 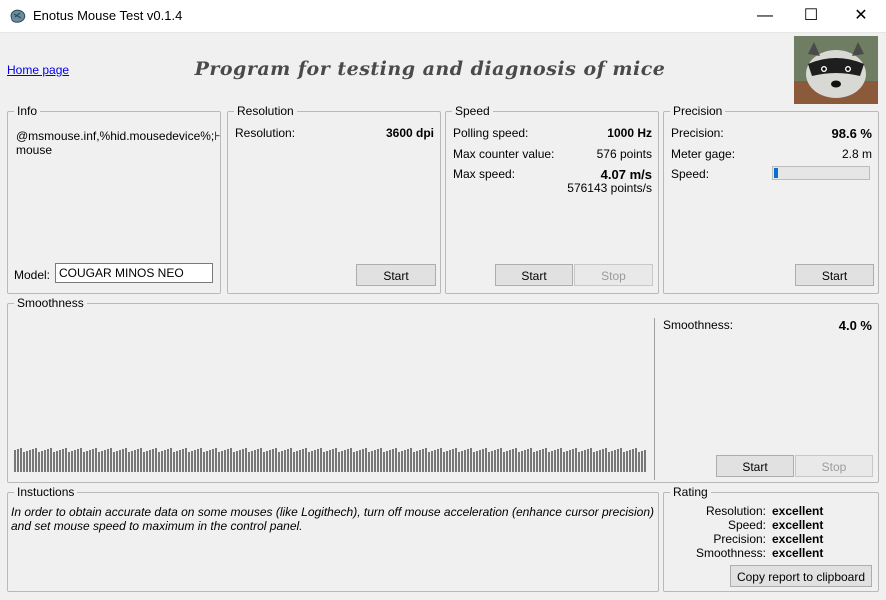 I want to click on max-counter-value: 576 points, so click(x=624, y=154).